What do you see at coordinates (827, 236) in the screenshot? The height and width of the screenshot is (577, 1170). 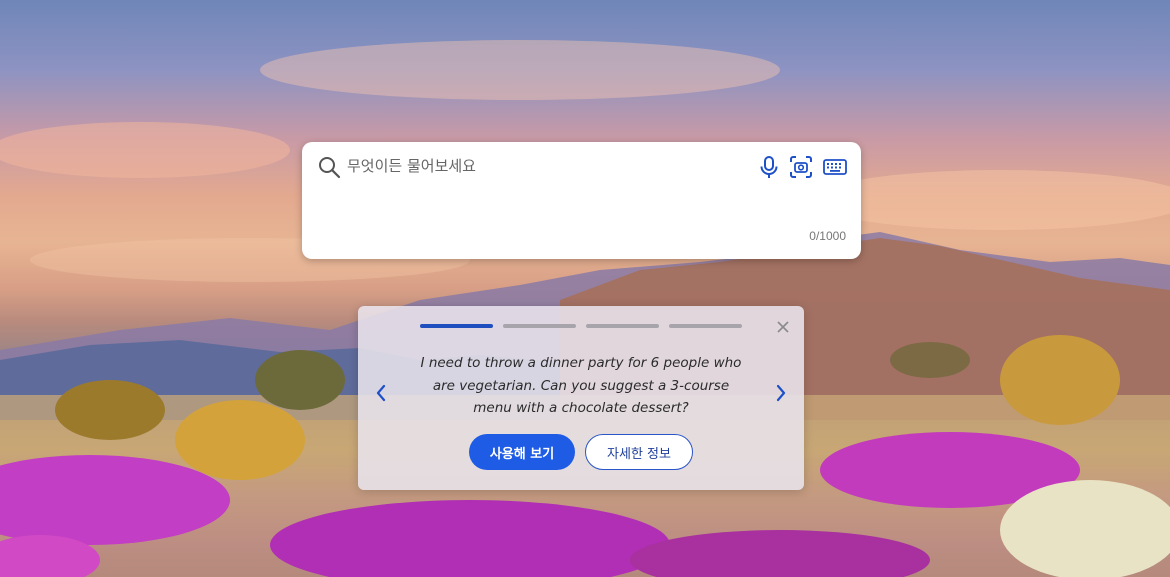 I see `character-counter: 0/1000` at bounding box center [827, 236].